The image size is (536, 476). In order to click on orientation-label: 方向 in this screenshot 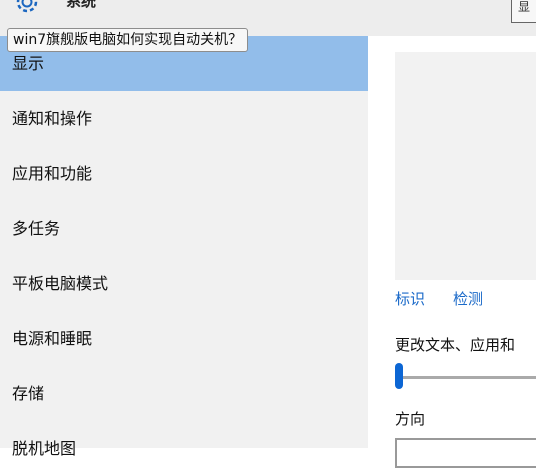, I will do `click(410, 419)`.